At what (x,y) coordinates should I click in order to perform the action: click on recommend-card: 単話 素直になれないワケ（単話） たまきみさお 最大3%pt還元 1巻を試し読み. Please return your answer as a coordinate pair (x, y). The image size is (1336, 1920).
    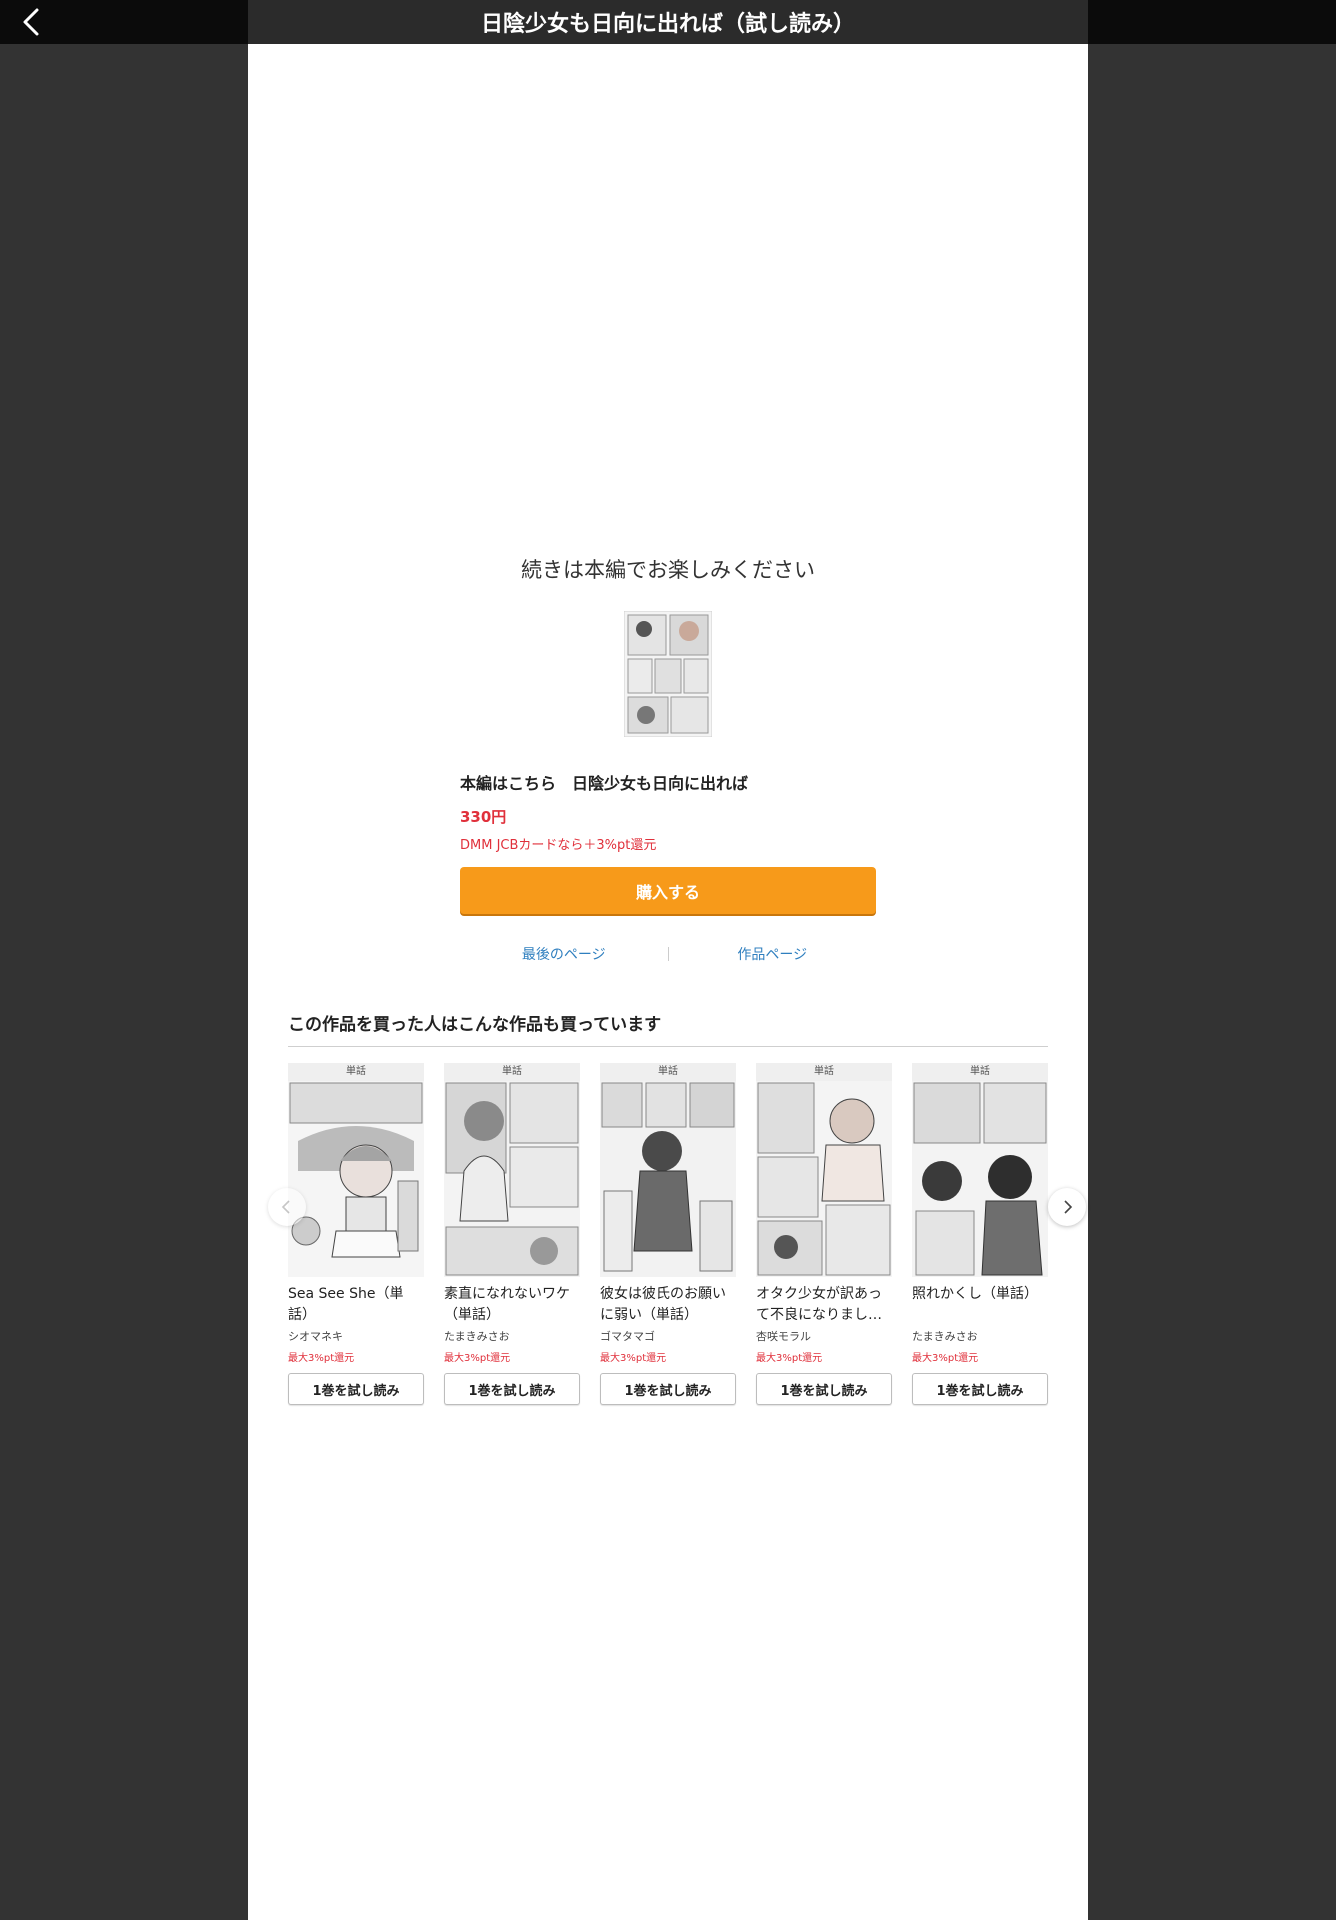
    Looking at the image, I should click on (512, 1235).